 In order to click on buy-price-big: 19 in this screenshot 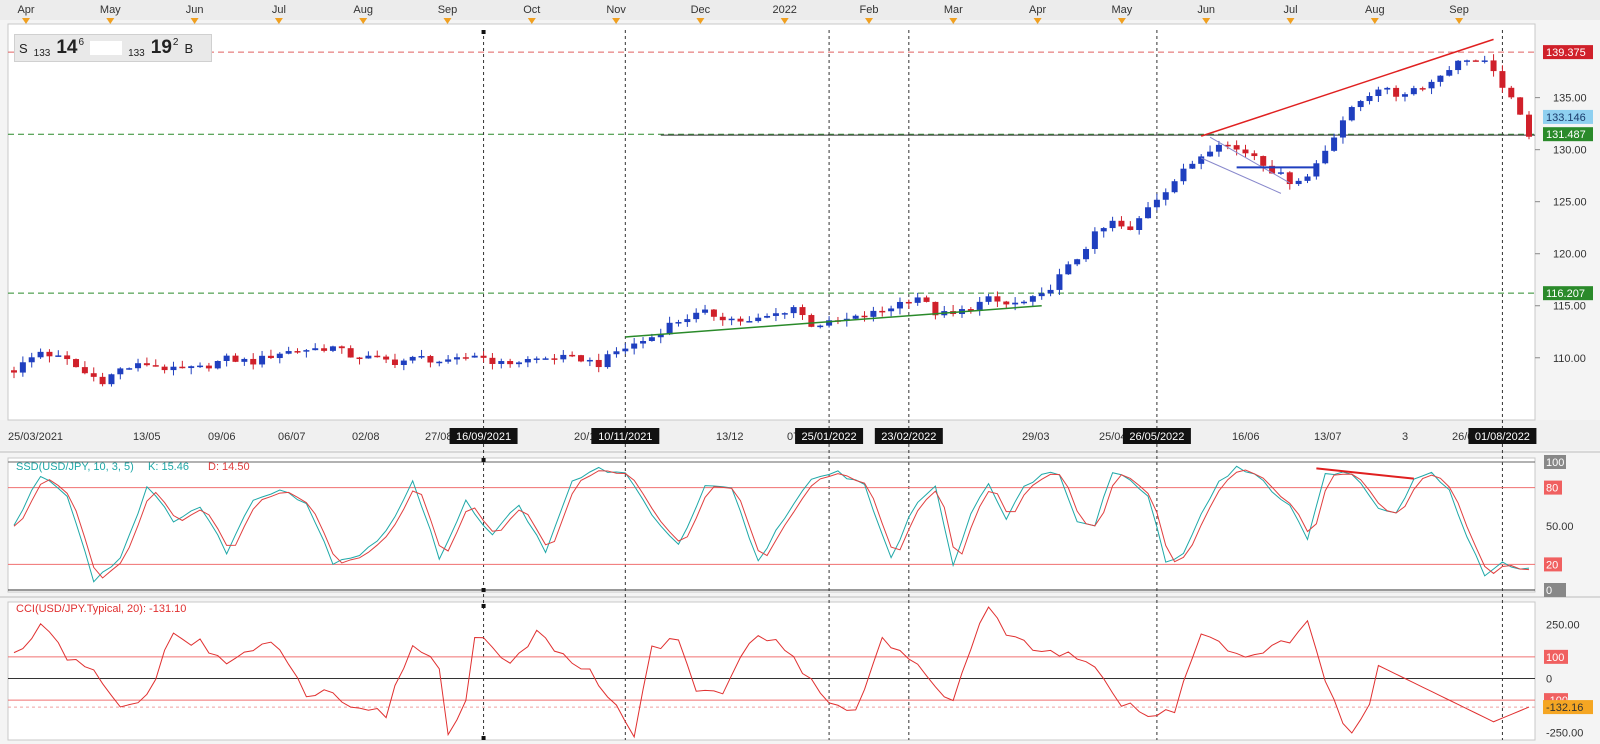, I will do `click(161, 48)`.